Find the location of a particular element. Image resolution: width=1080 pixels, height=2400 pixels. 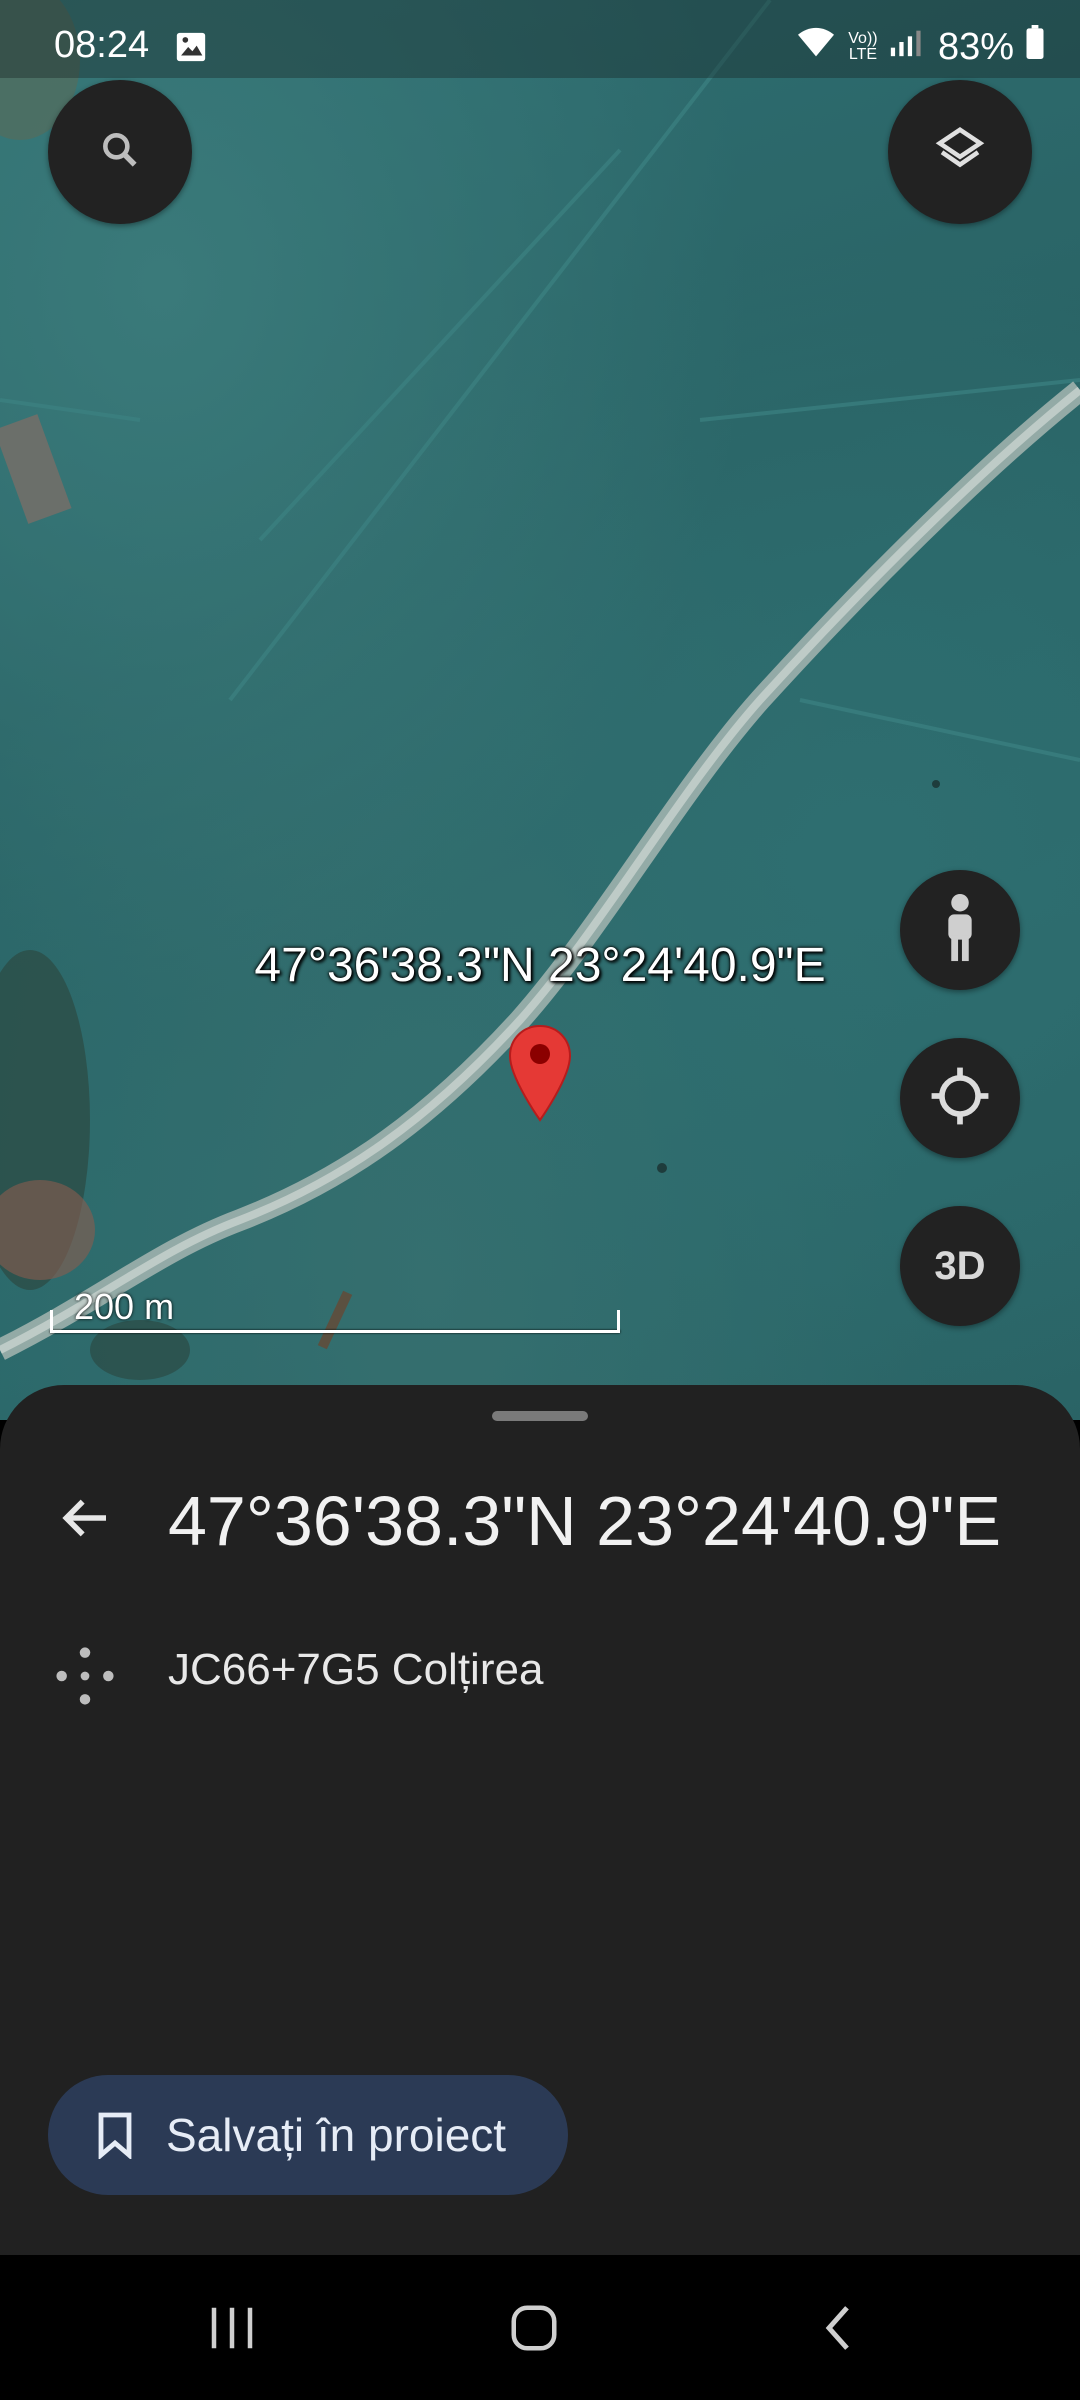

scale-line is located at coordinates (335, 1331).